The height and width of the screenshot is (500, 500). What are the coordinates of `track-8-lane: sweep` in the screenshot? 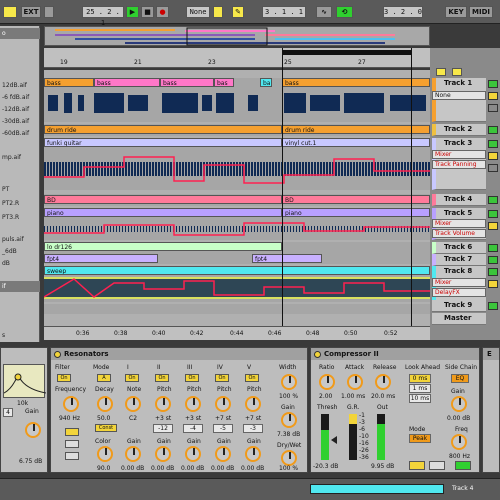 It's located at (237, 284).